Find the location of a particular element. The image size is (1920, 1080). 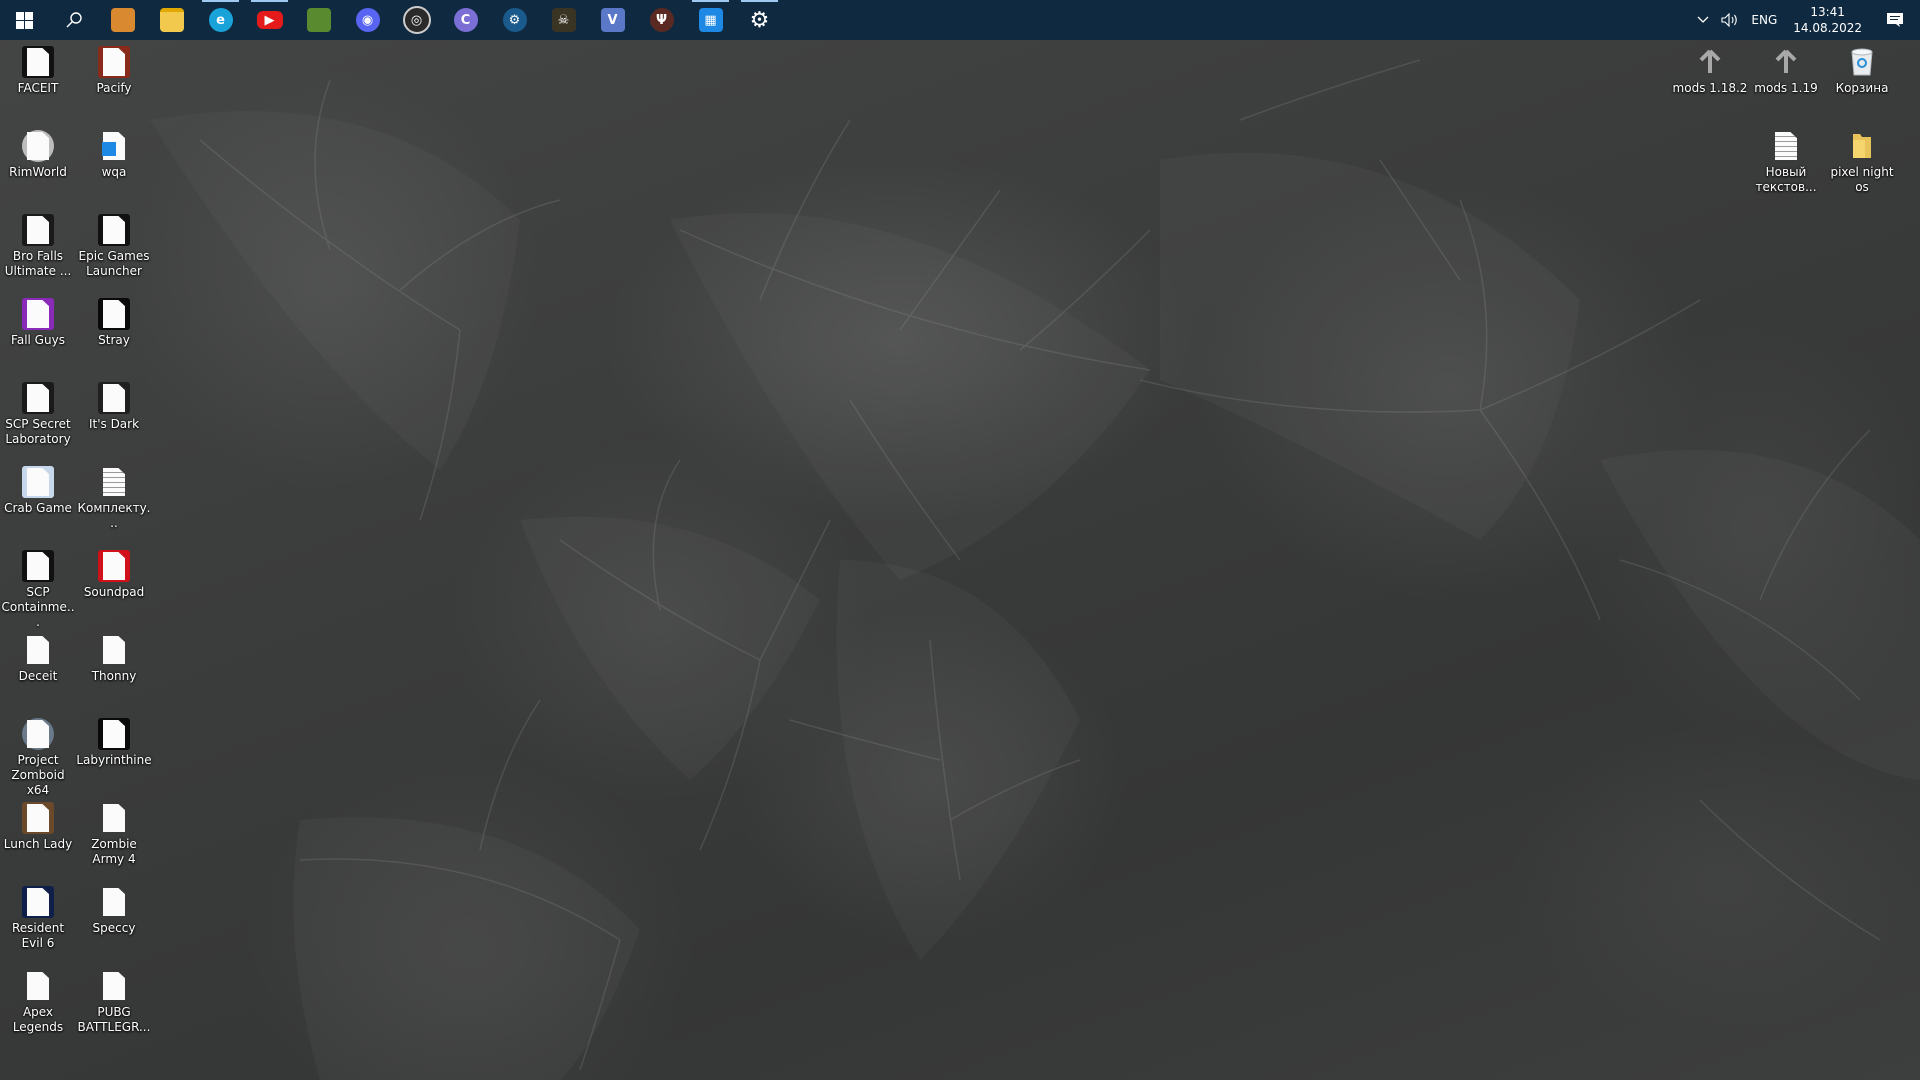

action-center-button is located at coordinates (1896, 20).